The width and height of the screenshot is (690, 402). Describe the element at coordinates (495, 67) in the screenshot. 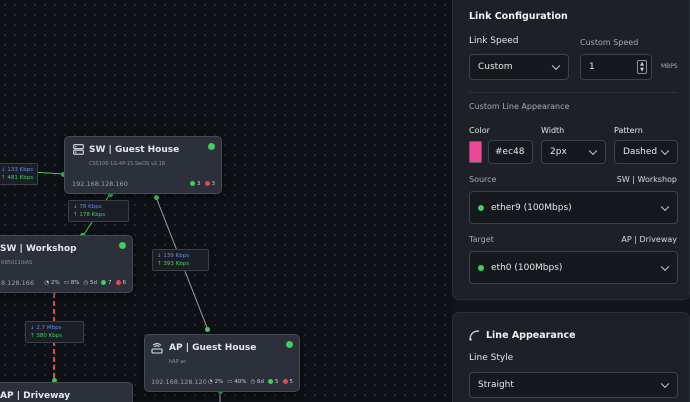

I see `selected-value: Custom` at that location.